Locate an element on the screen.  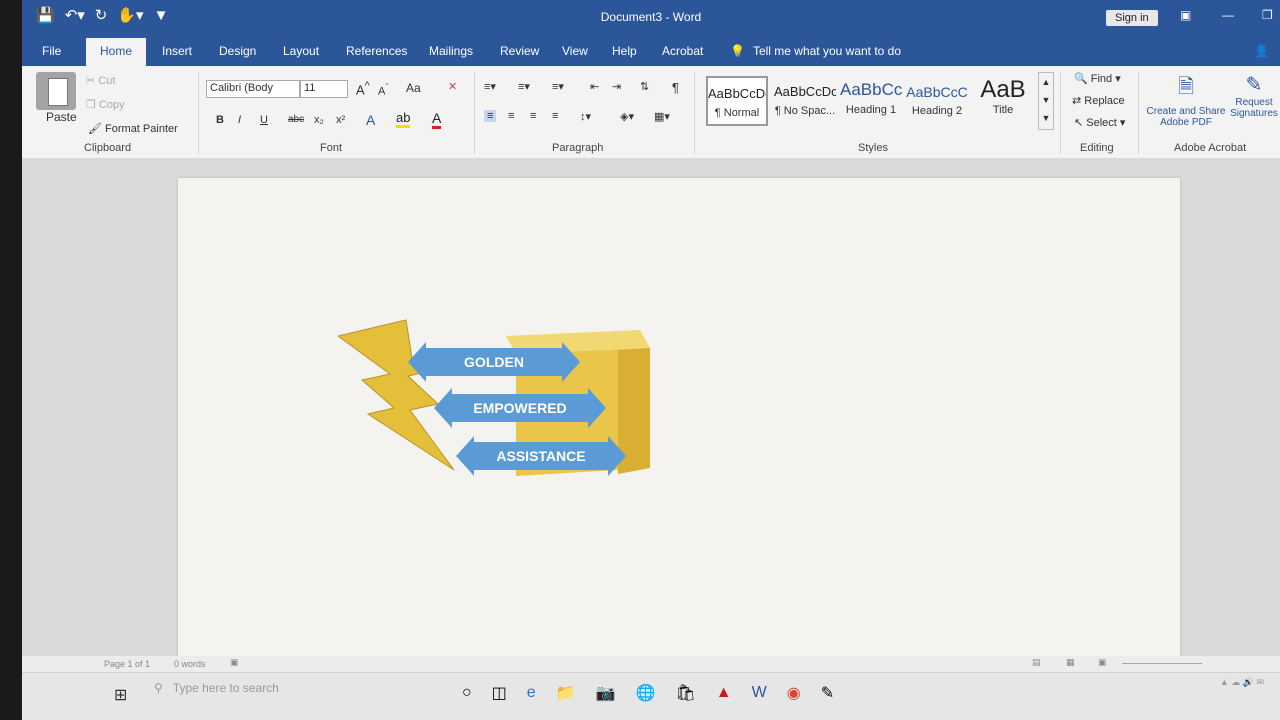
style-heading-2: AaBbCcC Heading 2 is located at coordinates (937, 101).